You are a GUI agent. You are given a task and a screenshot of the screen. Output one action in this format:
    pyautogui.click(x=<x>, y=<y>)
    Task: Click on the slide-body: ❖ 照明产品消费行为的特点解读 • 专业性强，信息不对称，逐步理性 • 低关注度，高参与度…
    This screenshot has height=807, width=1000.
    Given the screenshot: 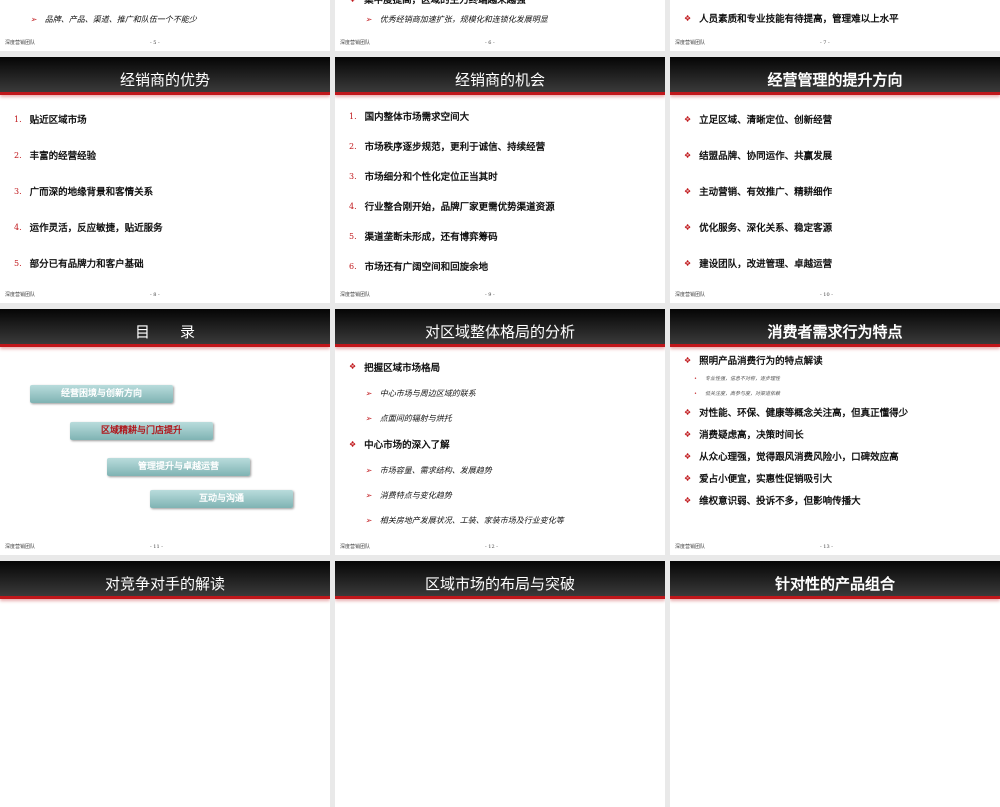 What is the action you would take?
    pyautogui.click(x=838, y=443)
    